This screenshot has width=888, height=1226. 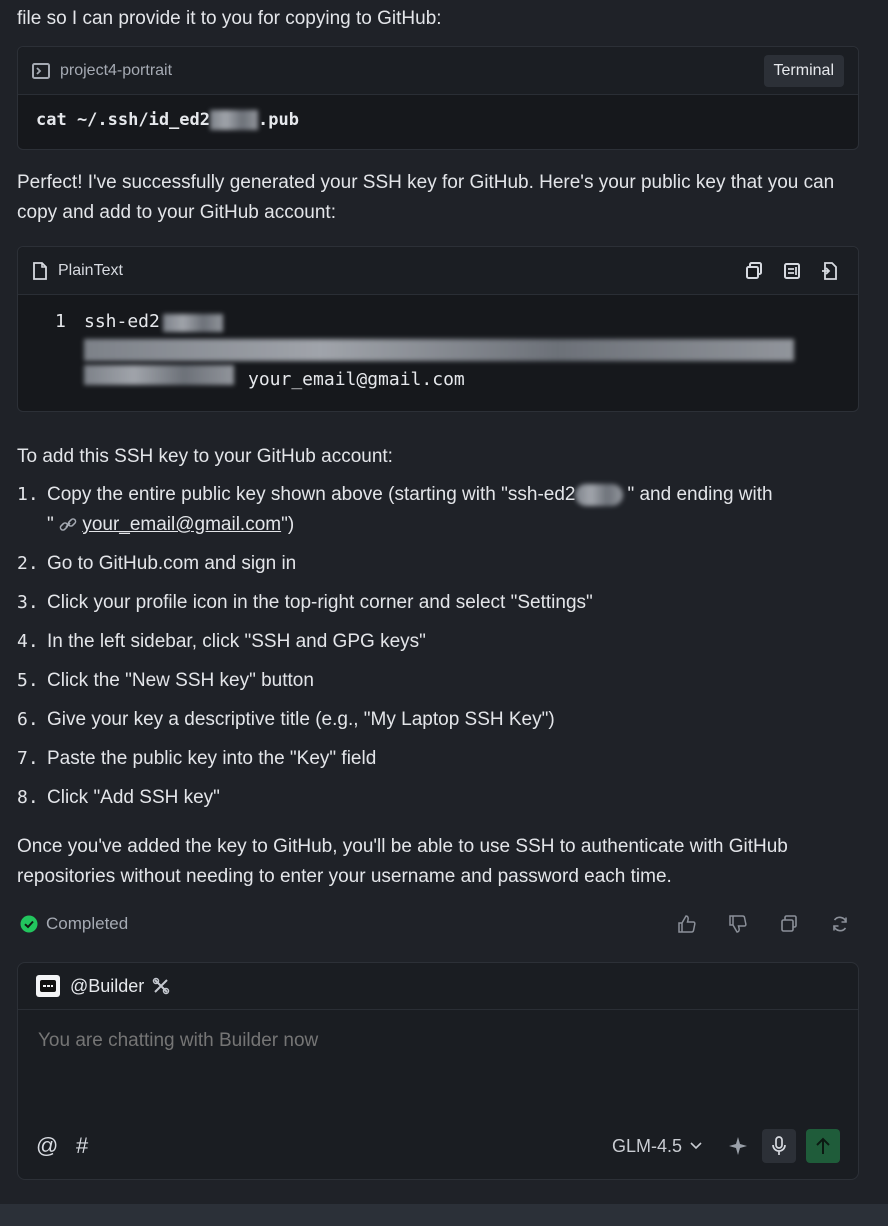 What do you see at coordinates (356, 379) in the screenshot?
I see `code-line-email: your_email@gmail.com` at bounding box center [356, 379].